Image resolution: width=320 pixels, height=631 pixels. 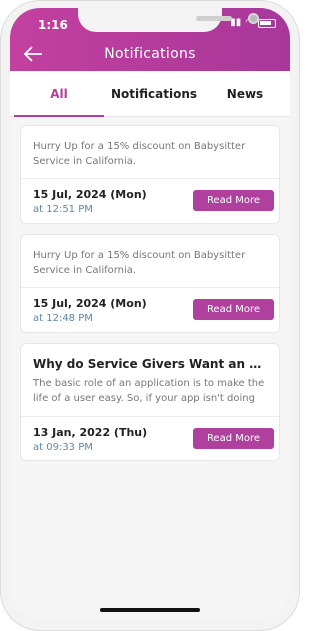 What do you see at coordinates (150, 54) in the screenshot?
I see `page-title: Notifications` at bounding box center [150, 54].